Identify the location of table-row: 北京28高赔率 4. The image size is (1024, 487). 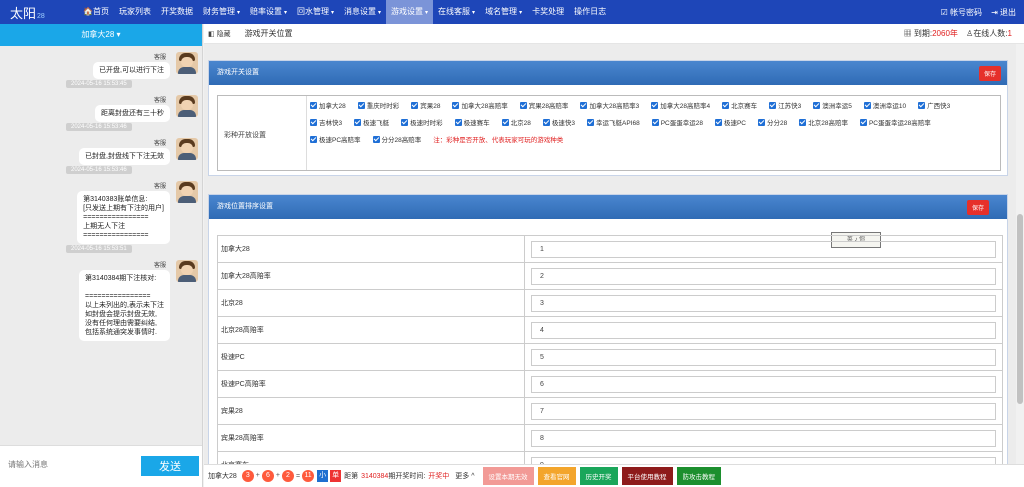
(610, 330).